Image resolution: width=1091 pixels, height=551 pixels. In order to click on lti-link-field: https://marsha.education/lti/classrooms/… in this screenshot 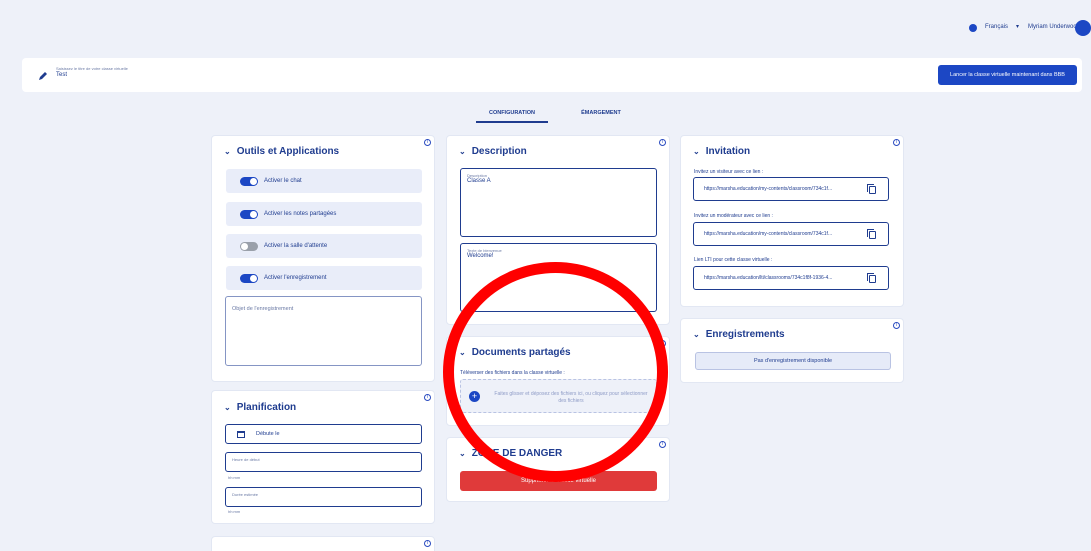, I will do `click(791, 278)`.